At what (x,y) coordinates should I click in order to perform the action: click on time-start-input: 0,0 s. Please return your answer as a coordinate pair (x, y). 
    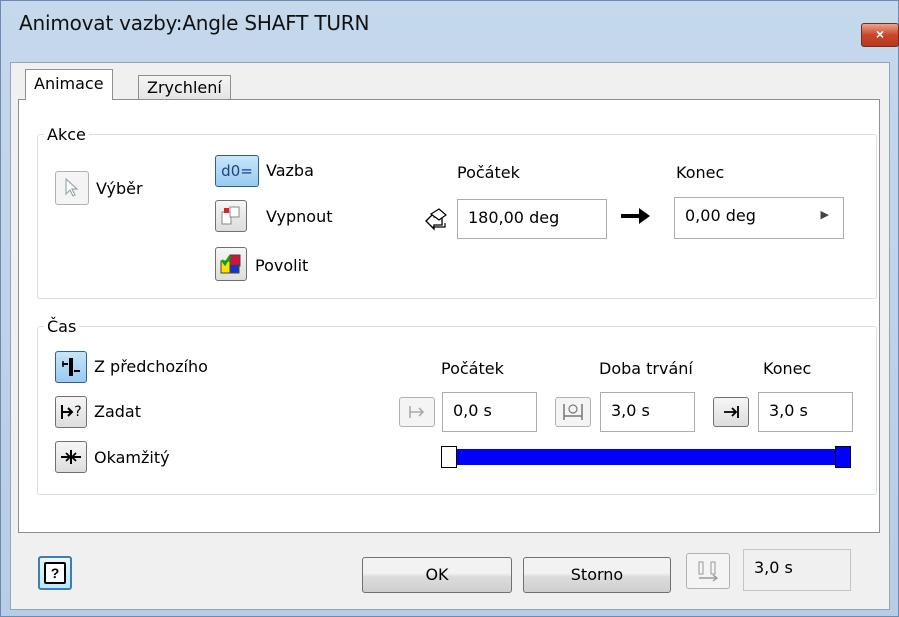
    Looking at the image, I should click on (489, 412).